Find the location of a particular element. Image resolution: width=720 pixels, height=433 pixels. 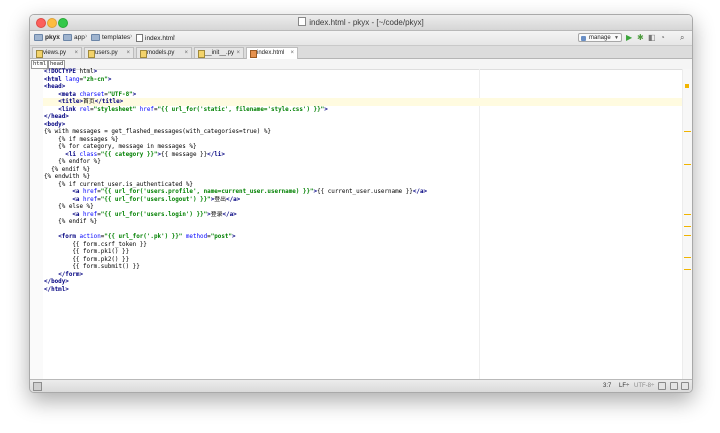

event-log-icon is located at coordinates (685, 386).